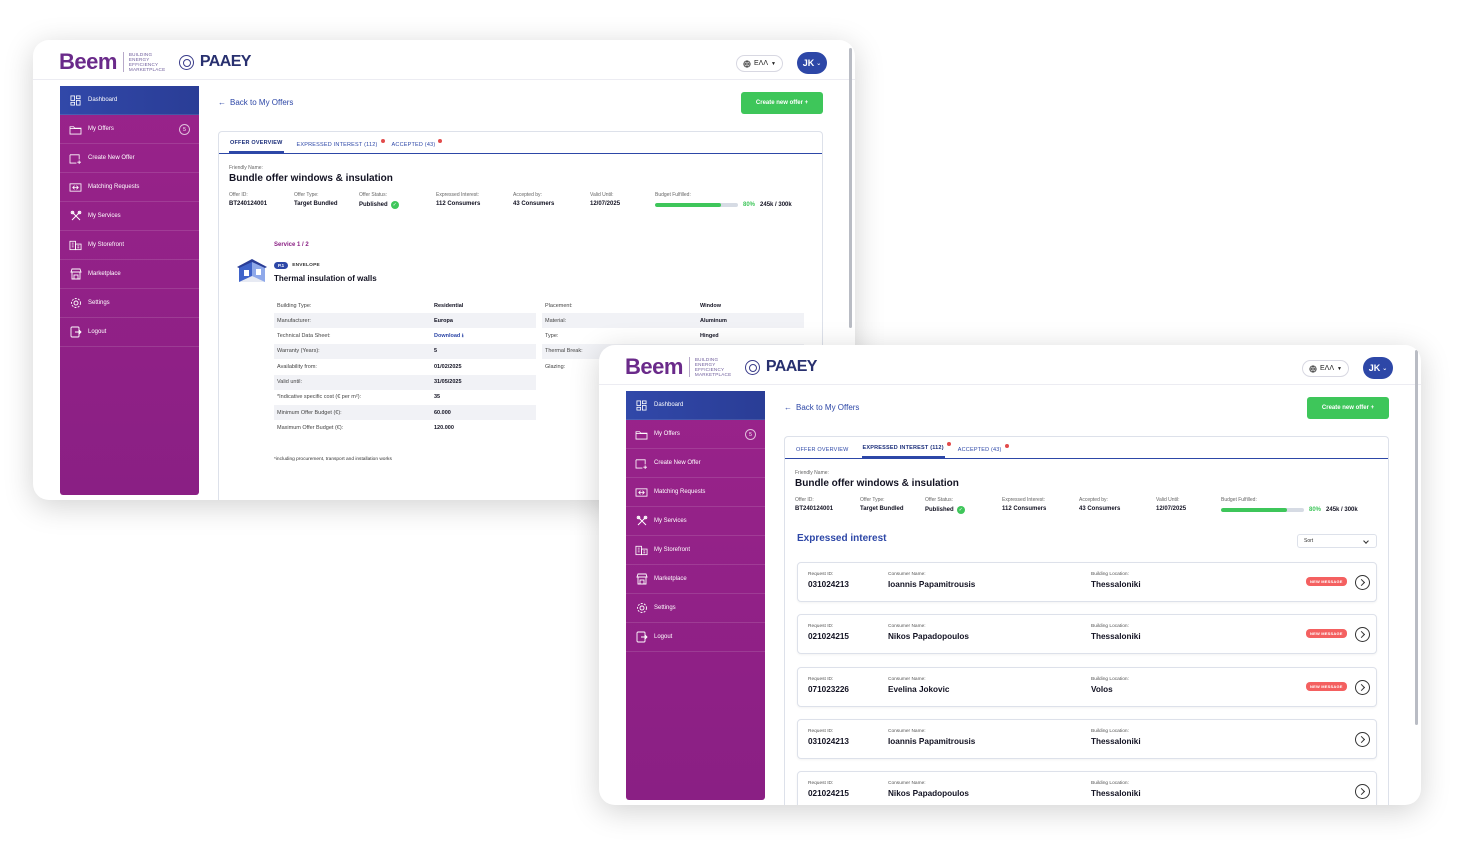  Describe the element at coordinates (667, 434) in the screenshot. I see `sidebar-item-label: My Offers` at that location.